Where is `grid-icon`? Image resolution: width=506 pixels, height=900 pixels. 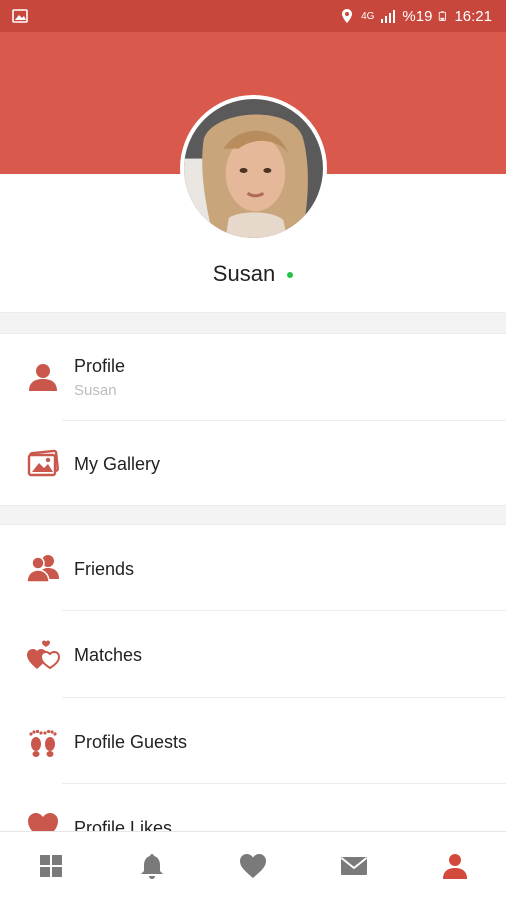
grid-icon is located at coordinates (50, 866).